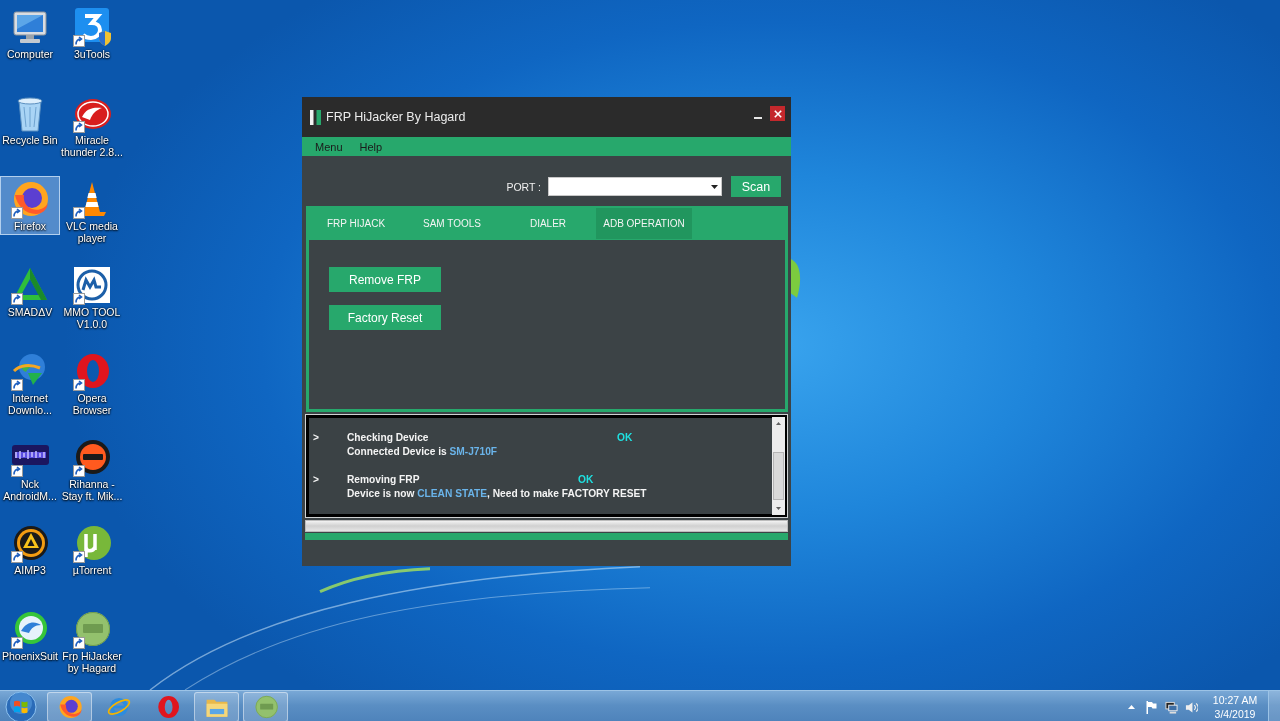 The height and width of the screenshot is (721, 1280). Describe the element at coordinates (422, 451) in the screenshot. I see `log-detail: Connected Device is SM-J710F` at that location.